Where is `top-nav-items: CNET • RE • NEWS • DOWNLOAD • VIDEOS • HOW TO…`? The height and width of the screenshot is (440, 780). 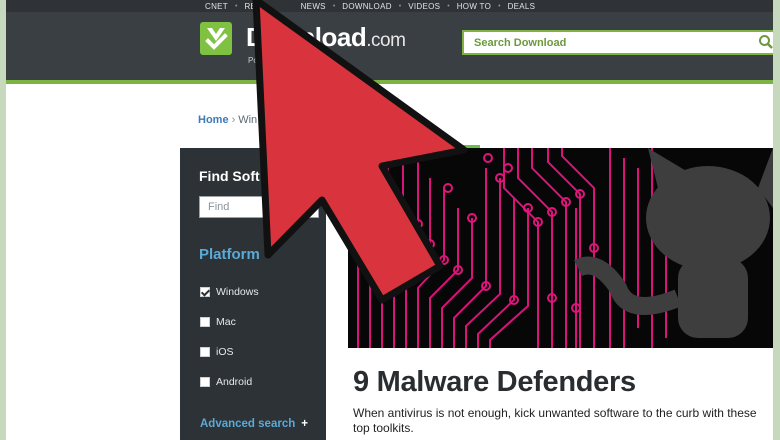
top-nav-items: CNET • RE • NEWS • DOWNLOAD • VIDEOS • HOW TO… is located at coordinates (370, 6).